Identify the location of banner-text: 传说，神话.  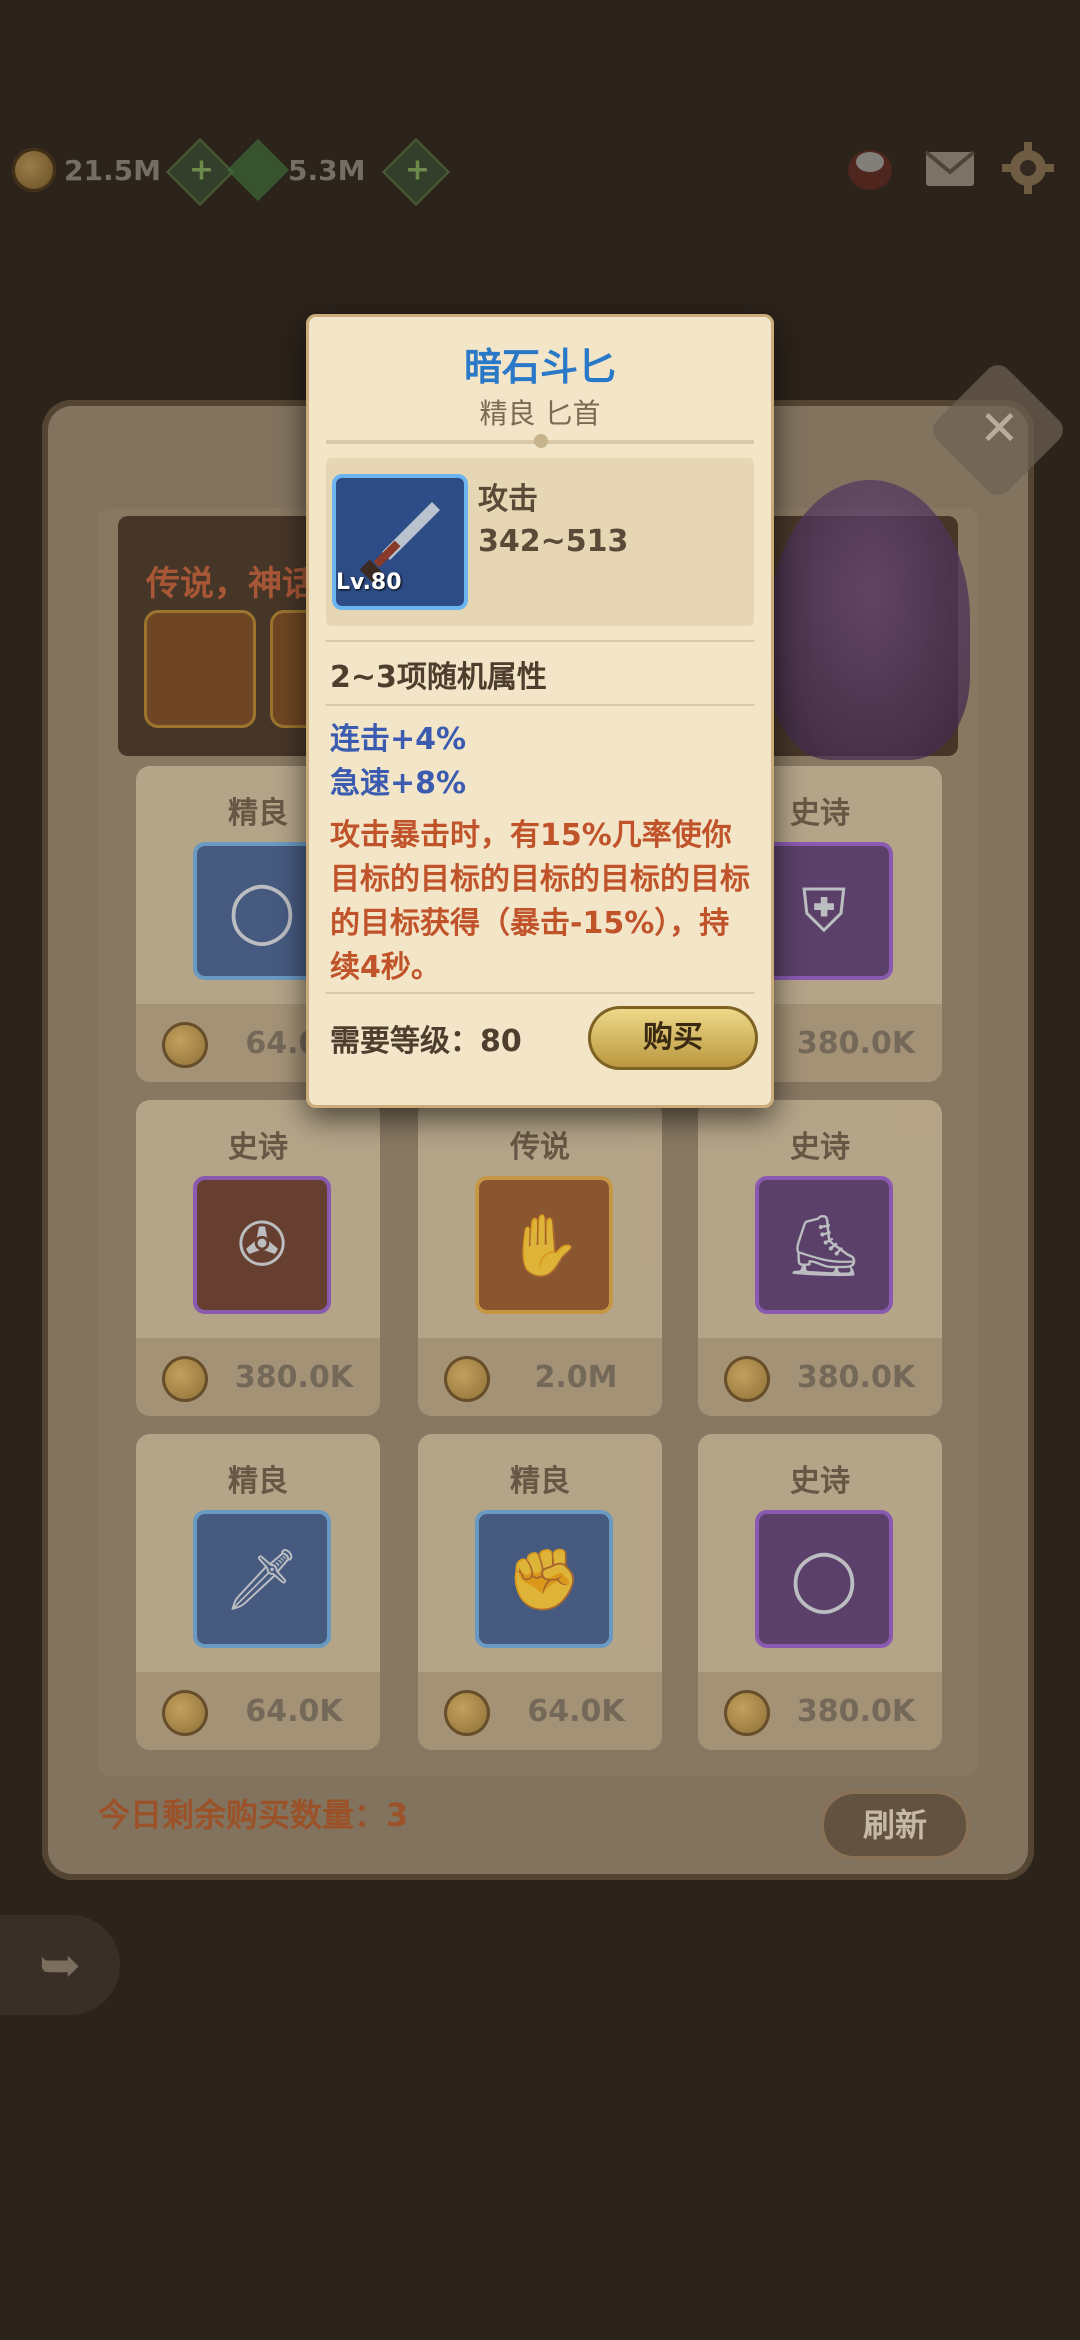
(231, 584).